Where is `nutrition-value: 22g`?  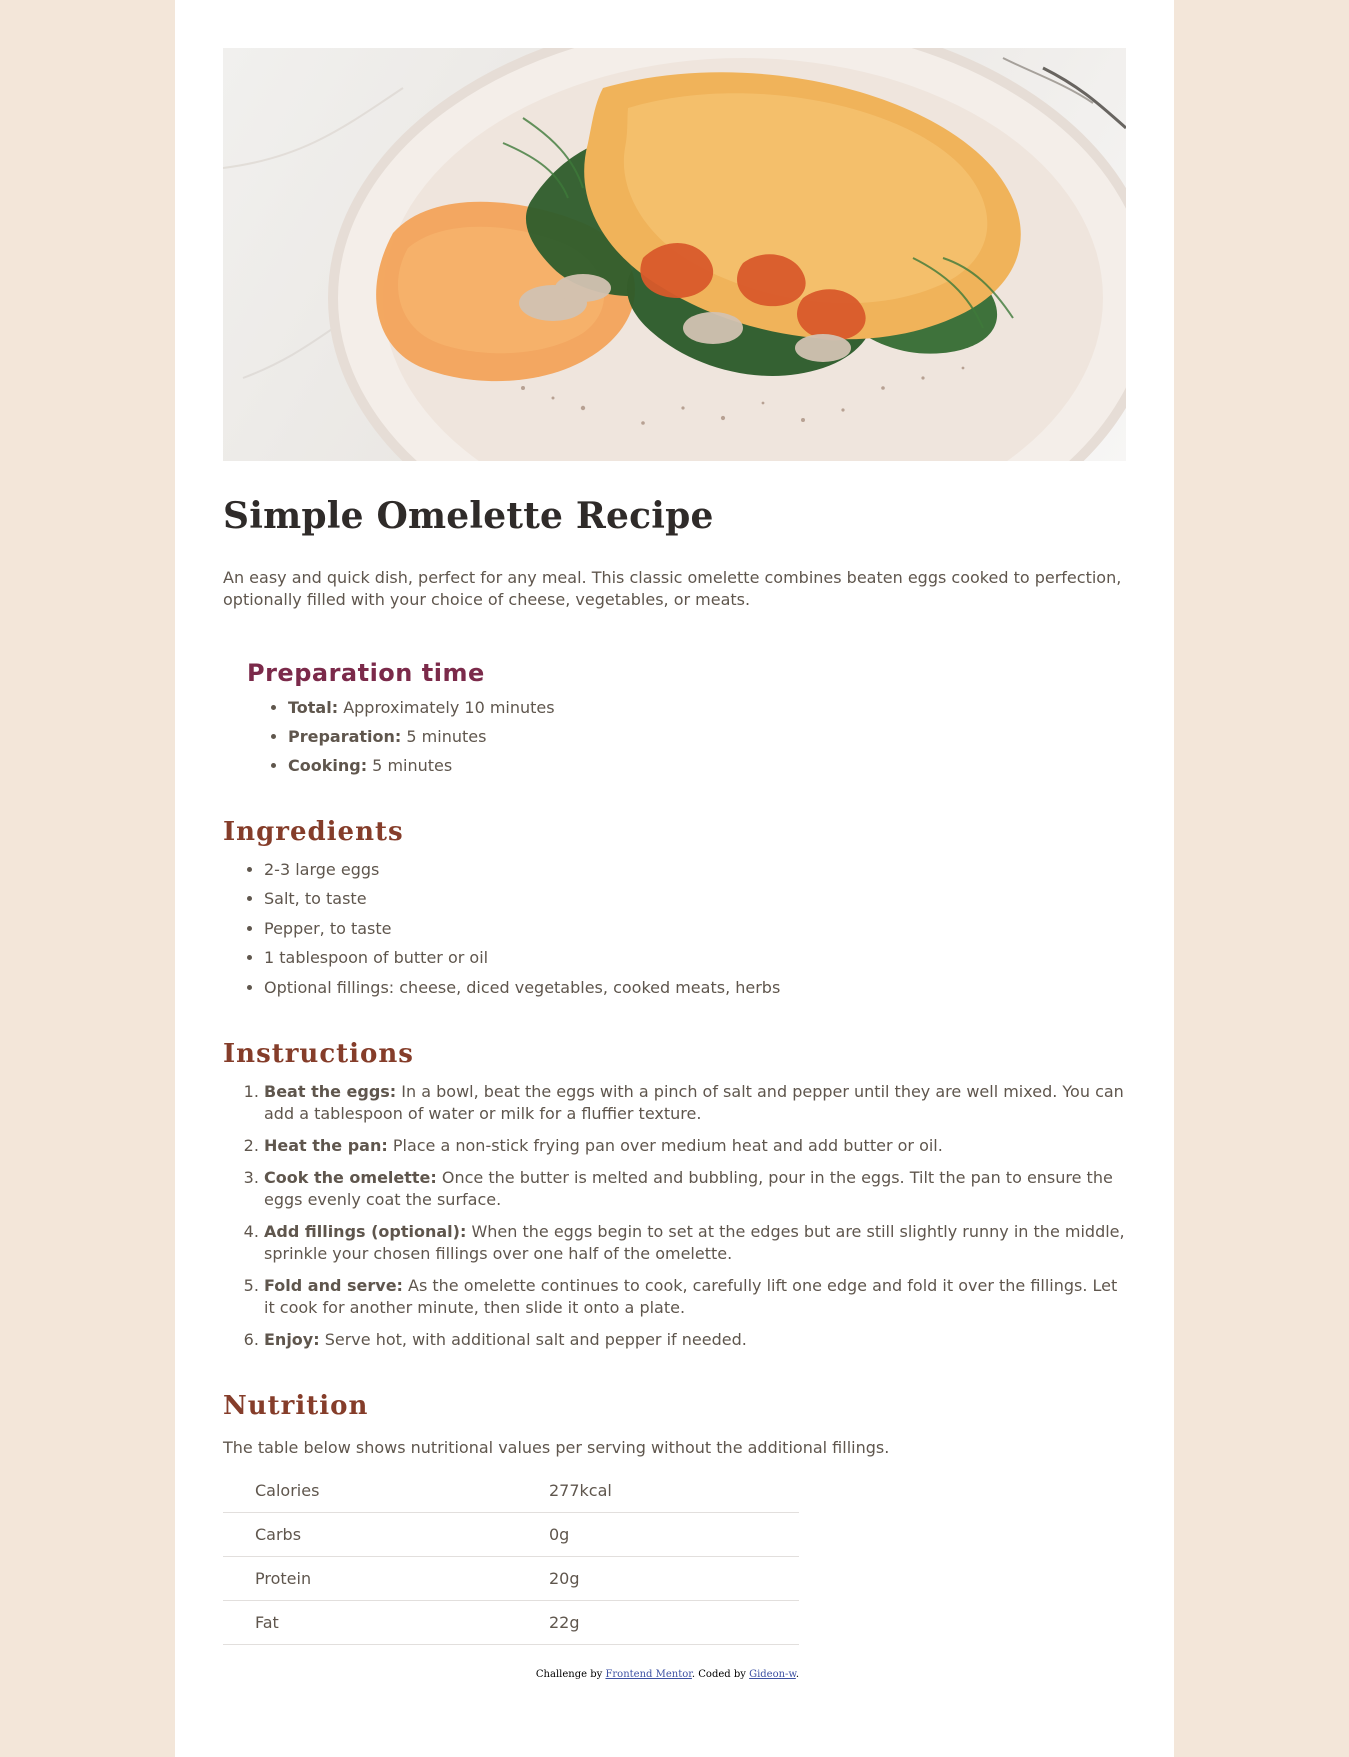
nutrition-value: 22g is located at coordinates (674, 1622).